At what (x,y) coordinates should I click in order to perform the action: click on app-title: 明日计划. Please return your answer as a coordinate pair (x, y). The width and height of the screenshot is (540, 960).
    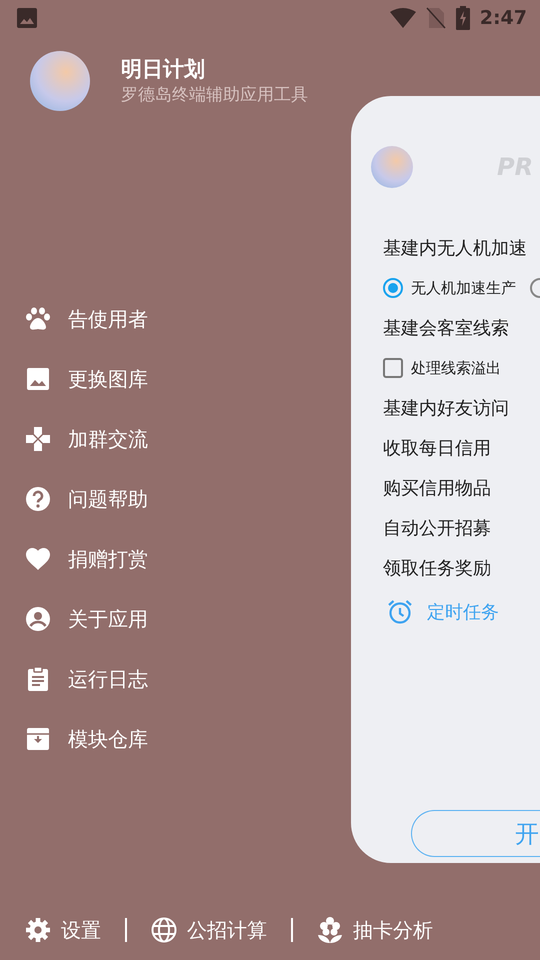
    Looking at the image, I should click on (163, 69).